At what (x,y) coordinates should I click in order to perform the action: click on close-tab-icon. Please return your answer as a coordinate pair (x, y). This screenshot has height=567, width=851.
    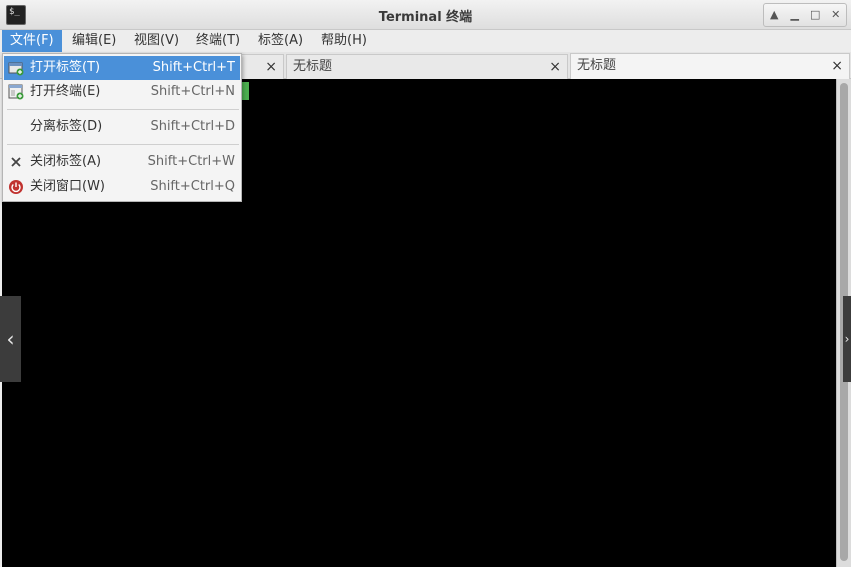
    Looking at the image, I should click on (16, 162).